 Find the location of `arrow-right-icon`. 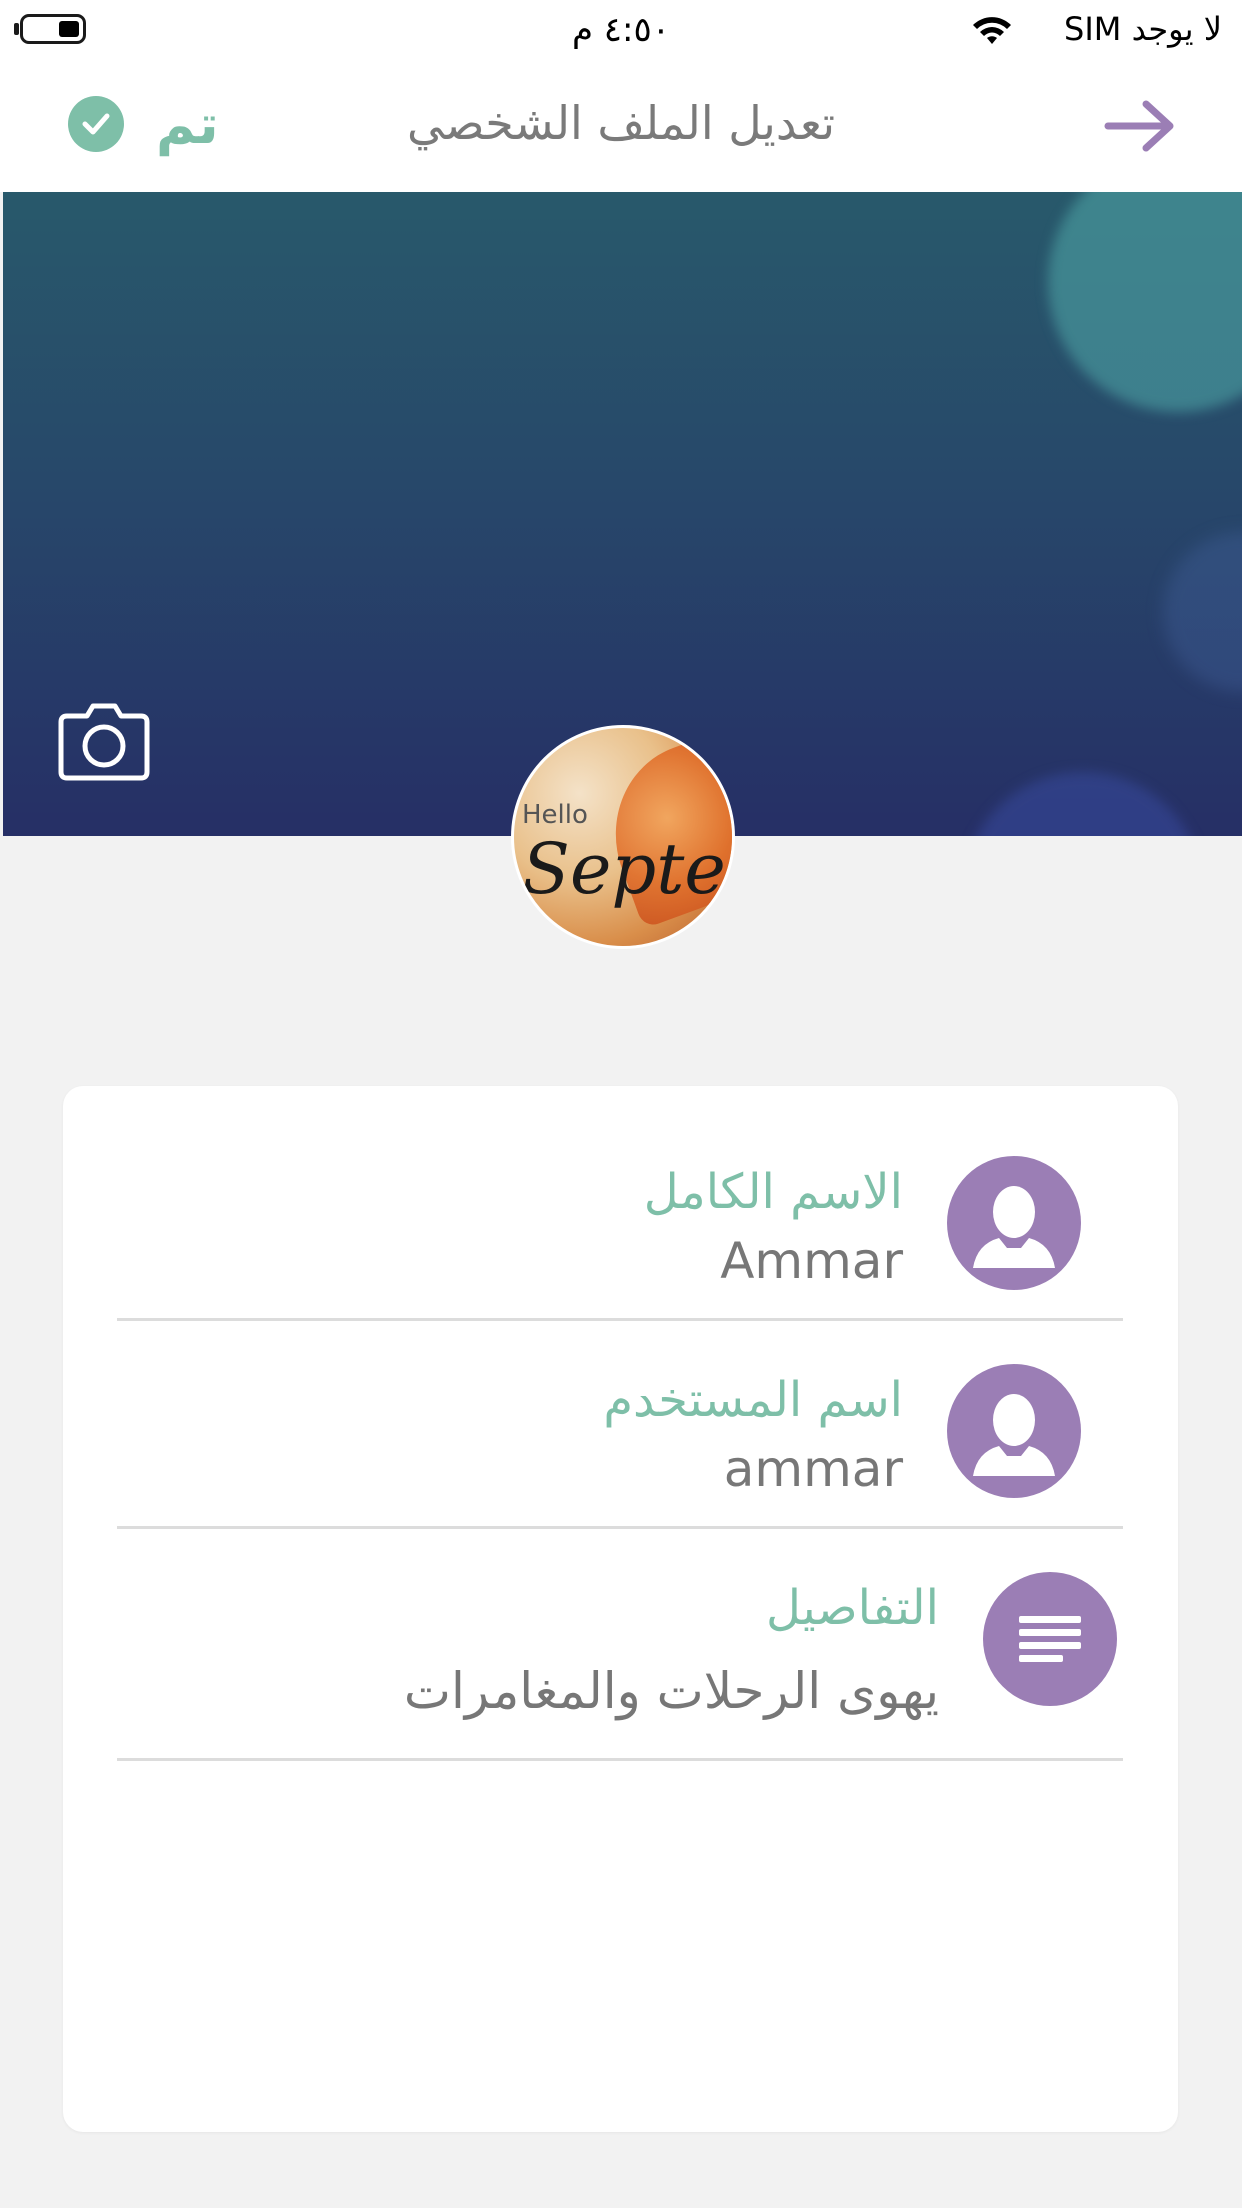

arrow-right-icon is located at coordinates (1142, 126).